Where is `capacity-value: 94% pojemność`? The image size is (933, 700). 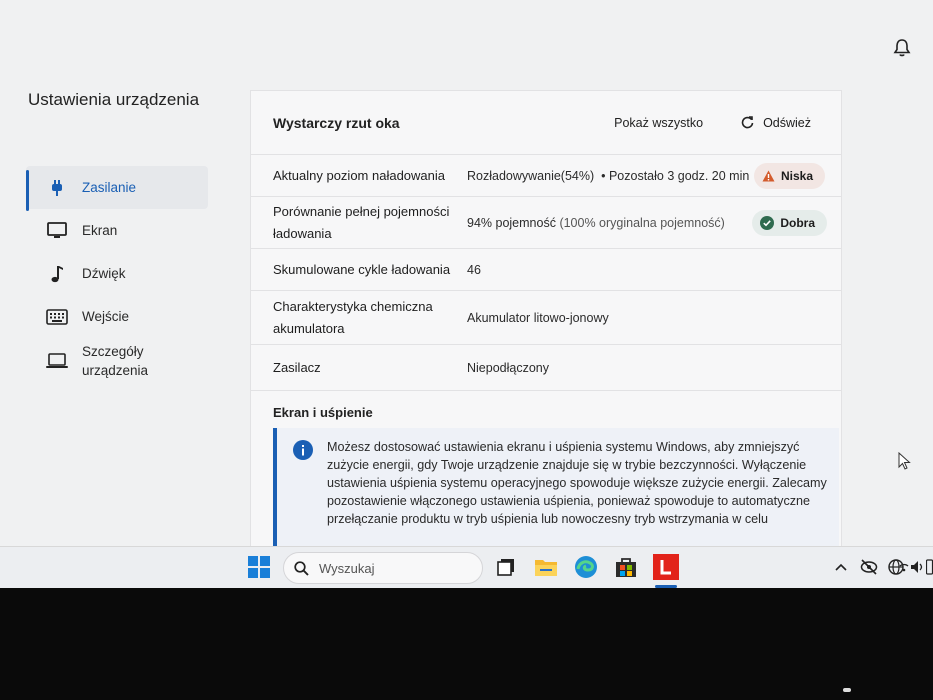 capacity-value: 94% pojemność is located at coordinates (511, 222).